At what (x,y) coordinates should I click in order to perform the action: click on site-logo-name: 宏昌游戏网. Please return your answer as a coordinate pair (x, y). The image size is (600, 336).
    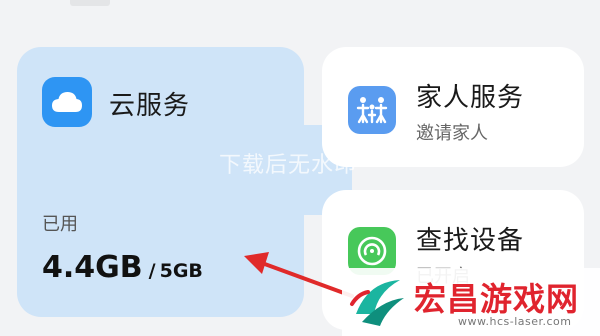
    Looking at the image, I should click on (497, 299).